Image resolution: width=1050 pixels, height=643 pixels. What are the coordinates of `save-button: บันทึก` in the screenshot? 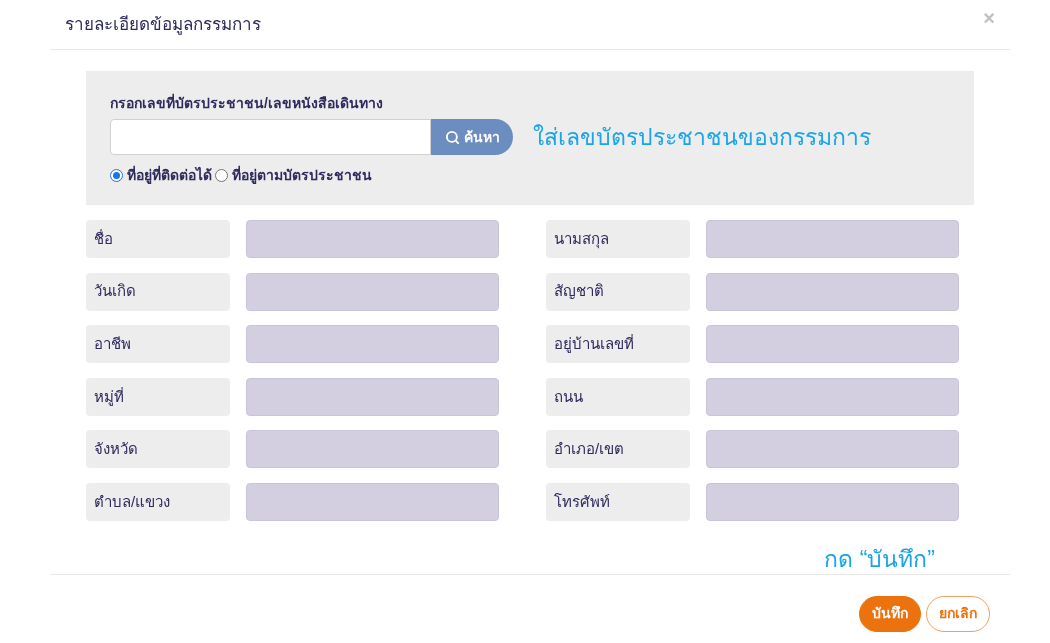 It's located at (890, 613).